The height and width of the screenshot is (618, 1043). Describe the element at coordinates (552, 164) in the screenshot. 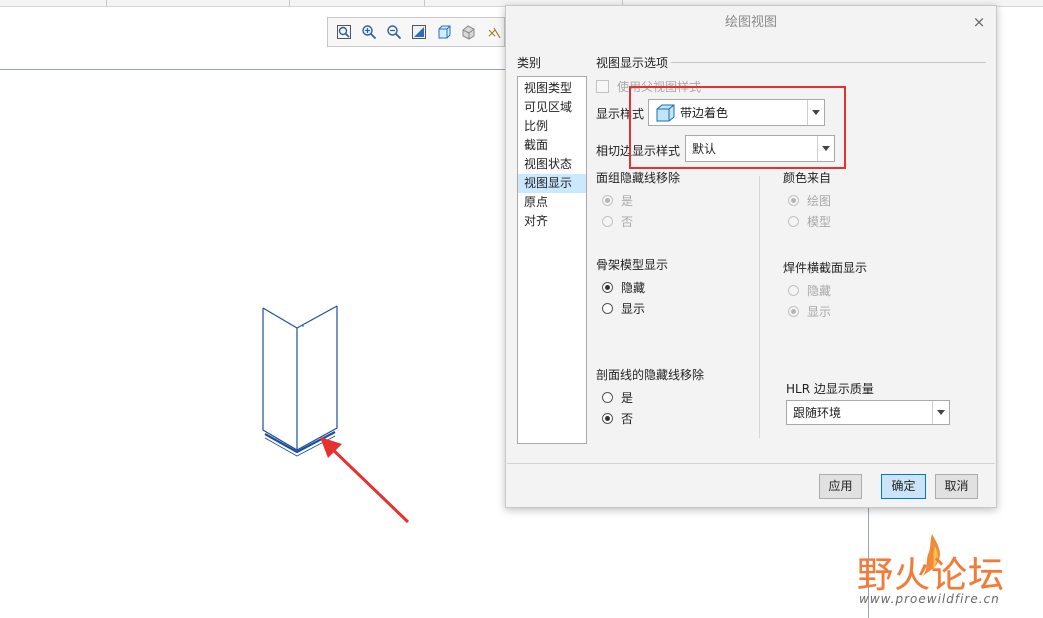

I see `category-item-view-state: 视图状态` at that location.